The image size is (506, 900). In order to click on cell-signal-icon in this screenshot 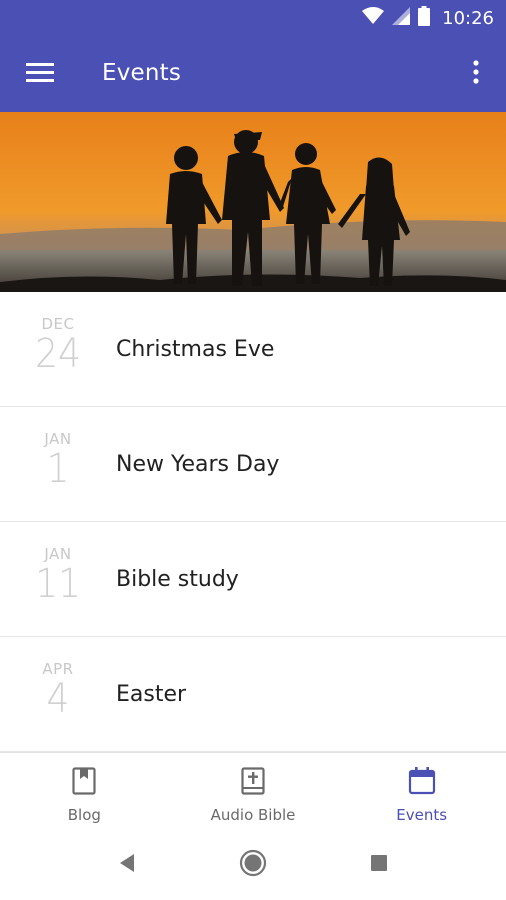, I will do `click(401, 18)`.